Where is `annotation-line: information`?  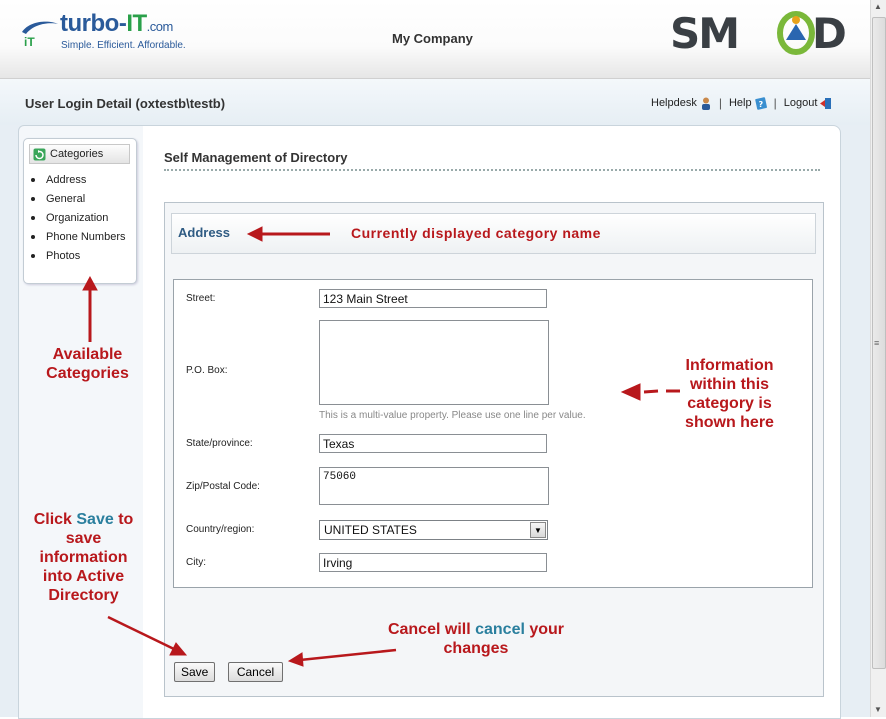 annotation-line: information is located at coordinates (83, 557).